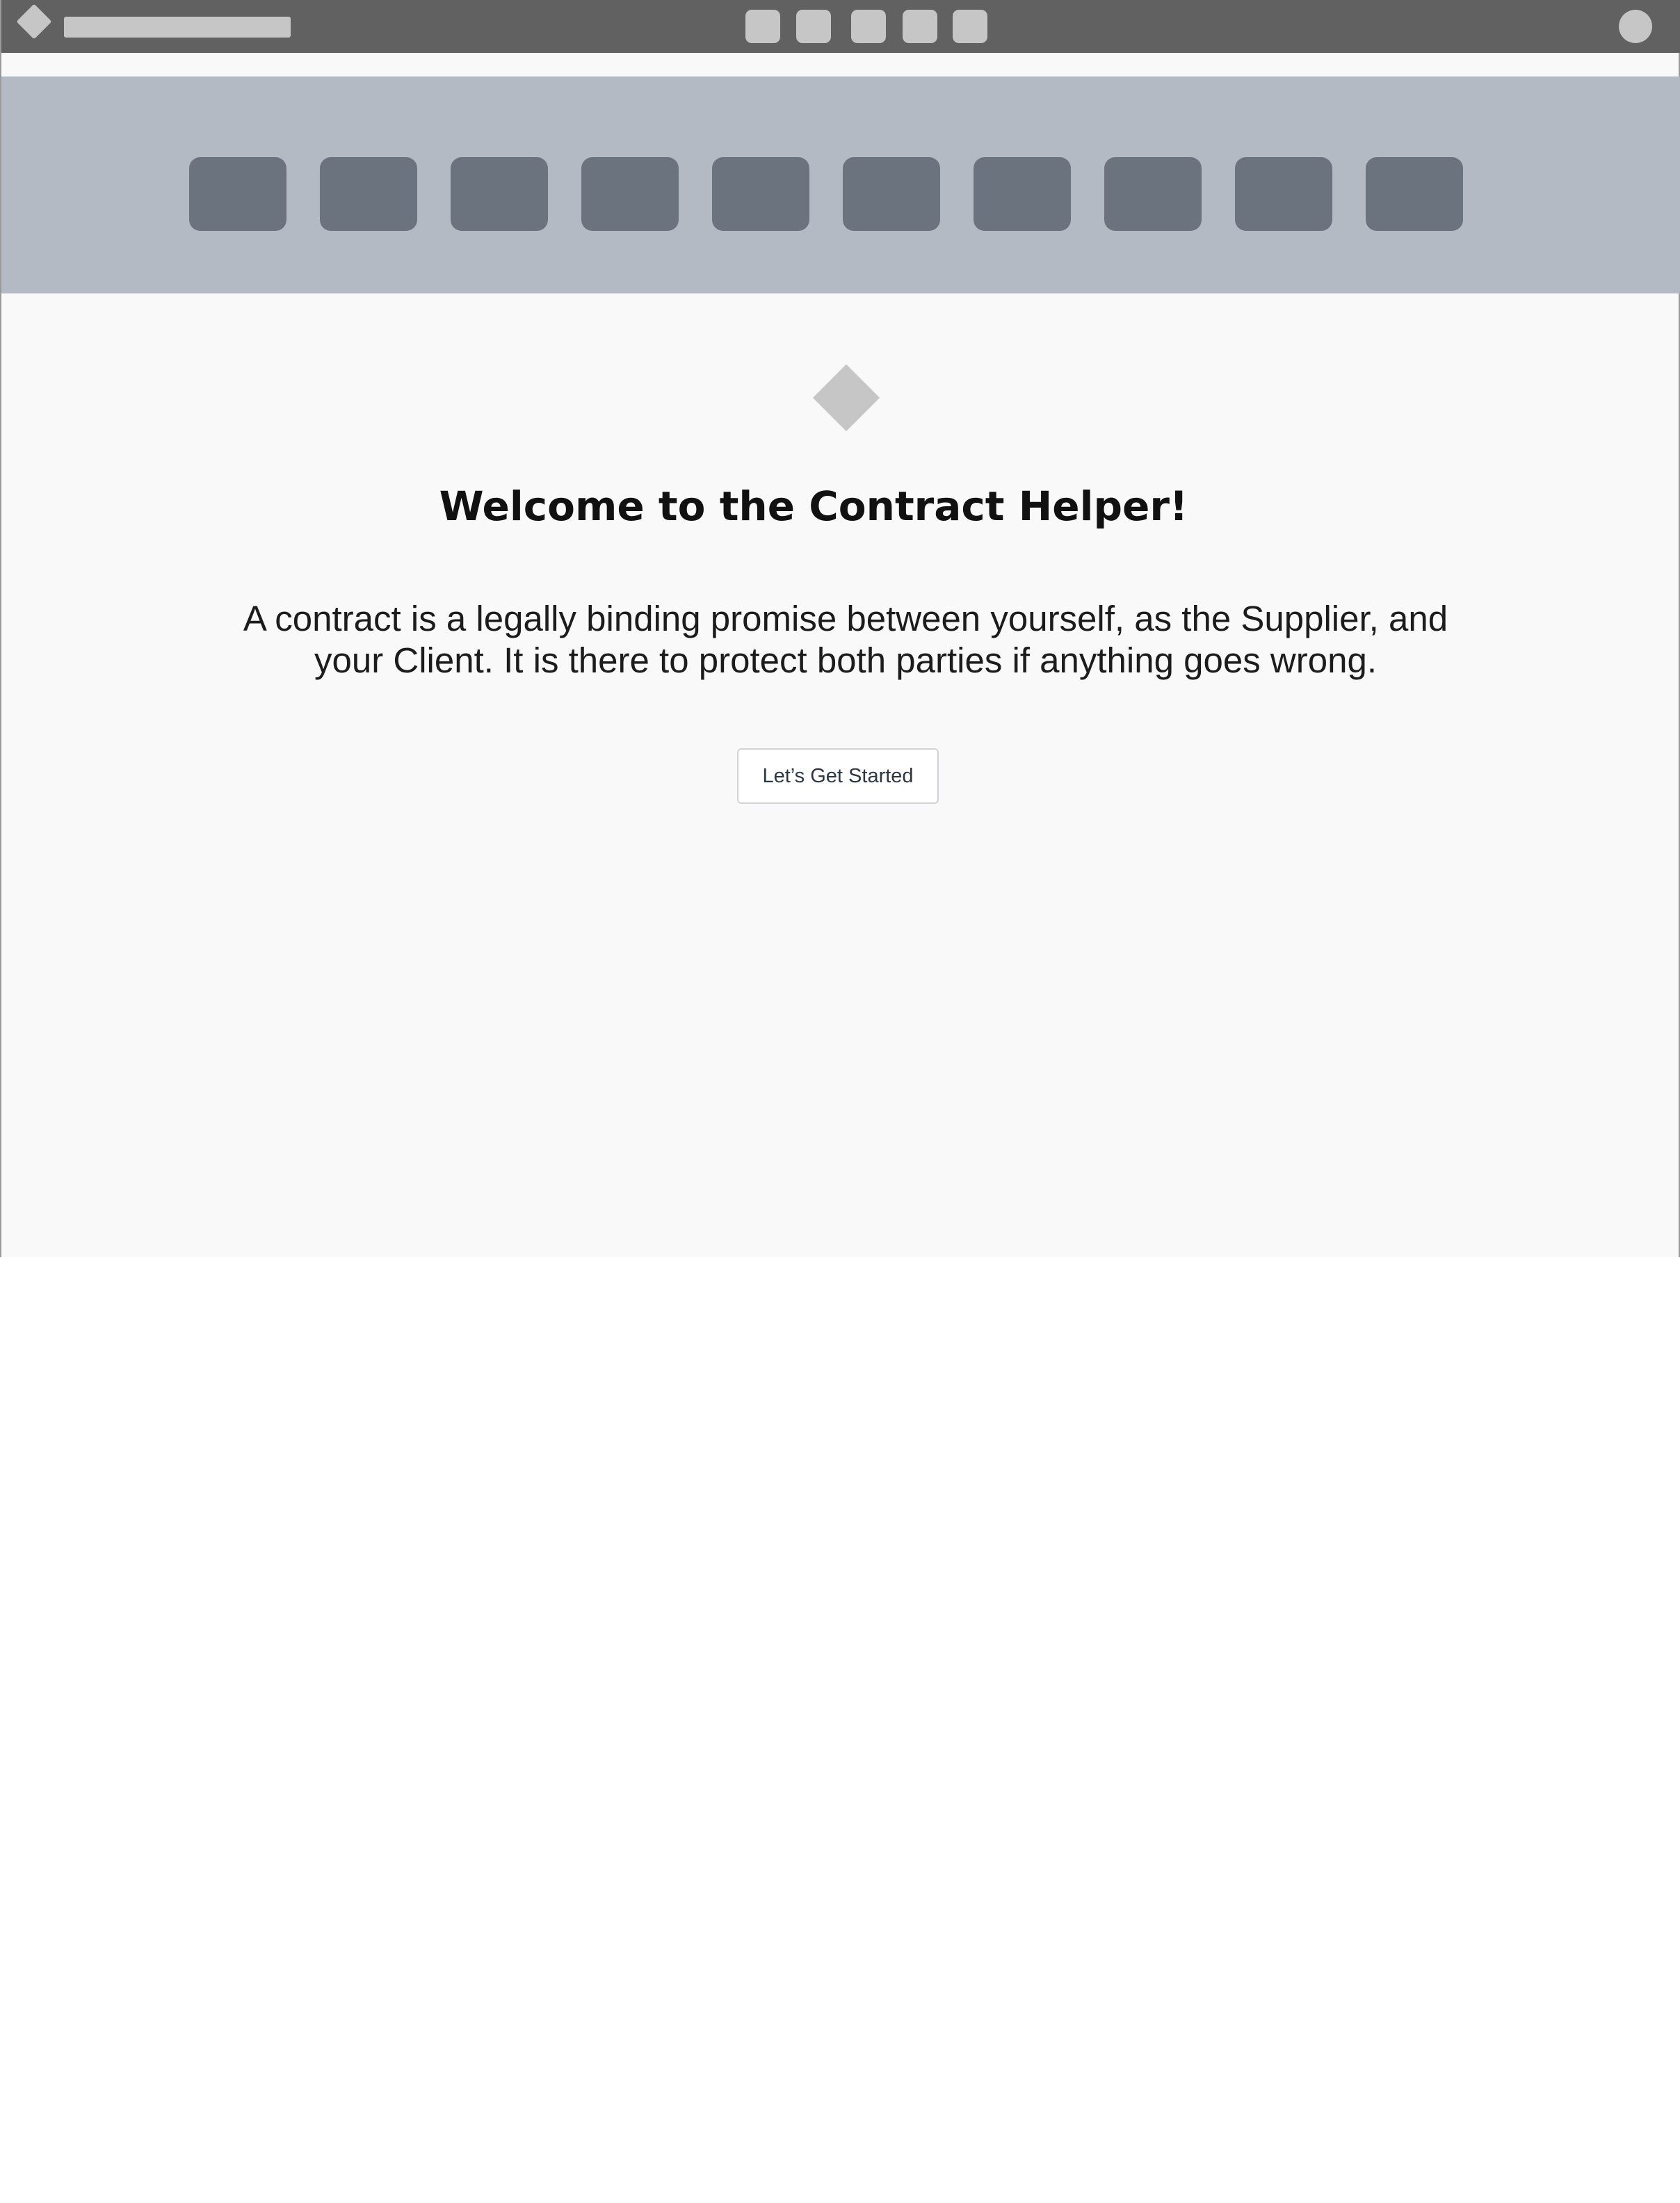 The width and height of the screenshot is (1680, 2203). What do you see at coordinates (1635, 26) in the screenshot?
I see `user-avatar-icon` at bounding box center [1635, 26].